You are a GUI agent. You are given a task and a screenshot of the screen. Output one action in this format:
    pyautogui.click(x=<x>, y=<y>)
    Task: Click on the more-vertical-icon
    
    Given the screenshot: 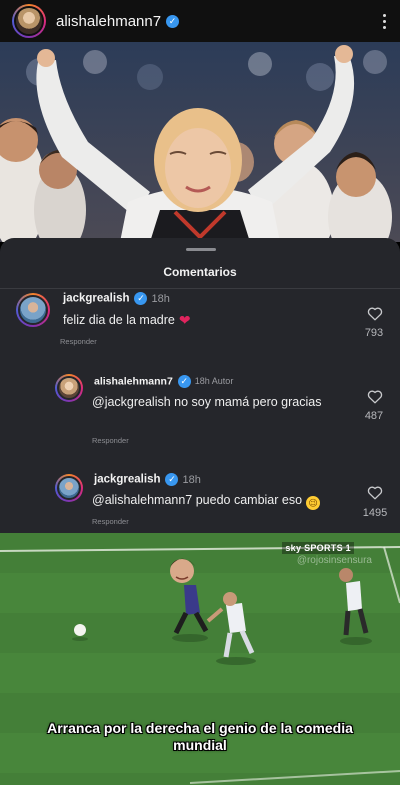 What is the action you would take?
    pyautogui.click(x=384, y=21)
    